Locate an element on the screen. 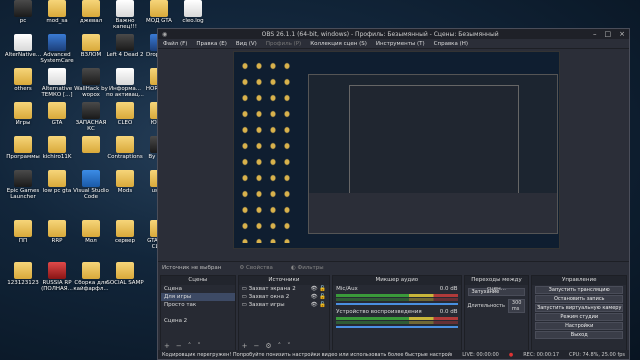 Image resolution: width=640 pixels, height=360 pixels. exit-button: Выход is located at coordinates (579, 335).